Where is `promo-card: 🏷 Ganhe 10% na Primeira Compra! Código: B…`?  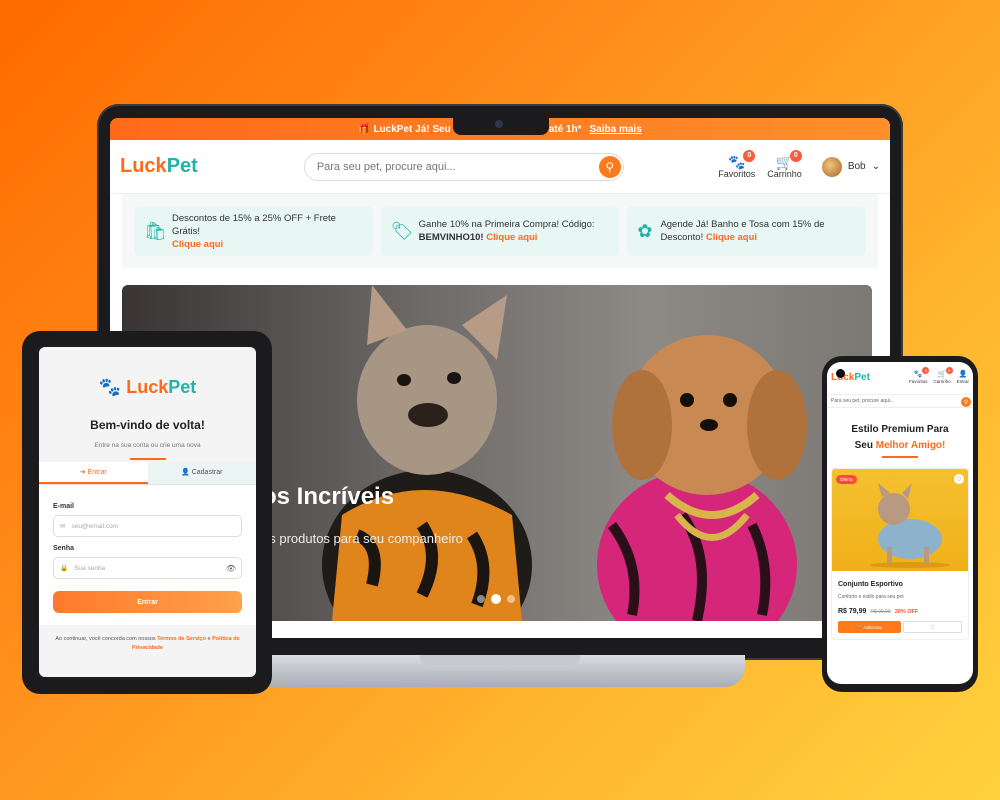 promo-card: 🏷 Ganhe 10% na Primeira Compra! Código: B… is located at coordinates (500, 231).